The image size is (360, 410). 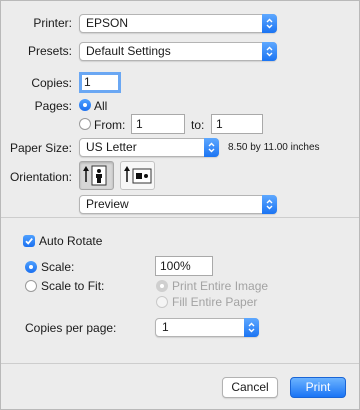 I want to click on checkmark-icon, so click(x=29, y=241).